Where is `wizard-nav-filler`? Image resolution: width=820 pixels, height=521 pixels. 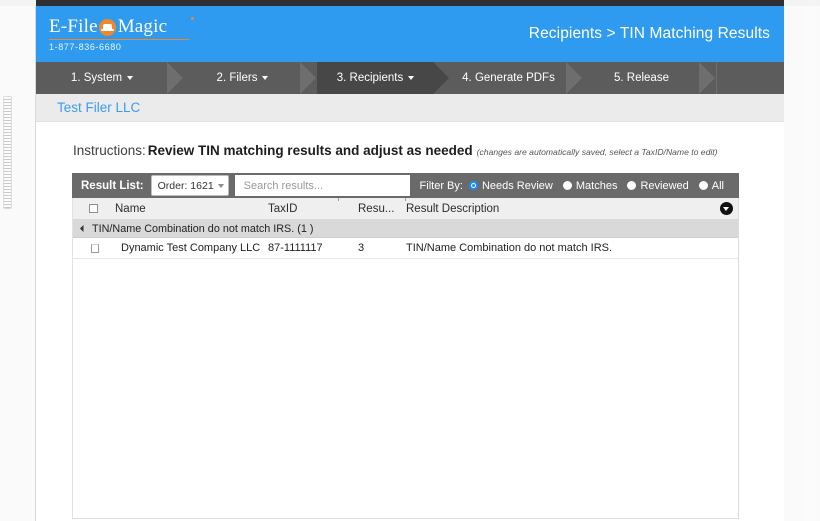 wizard-nav-filler is located at coordinates (750, 78).